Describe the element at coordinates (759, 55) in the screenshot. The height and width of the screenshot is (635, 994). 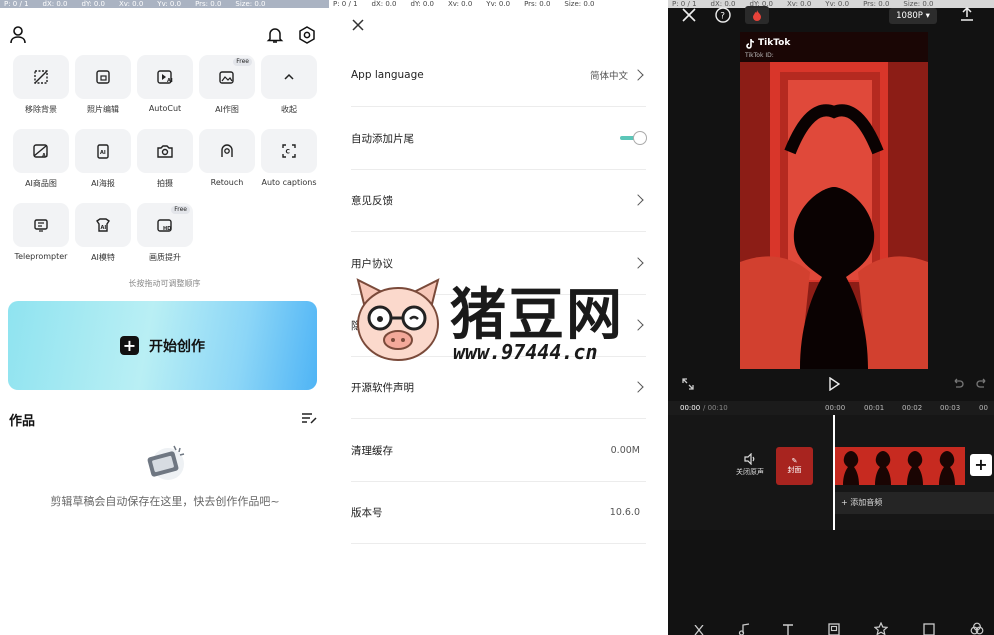
I see `tiktok-id: TikTok ID:` at that location.